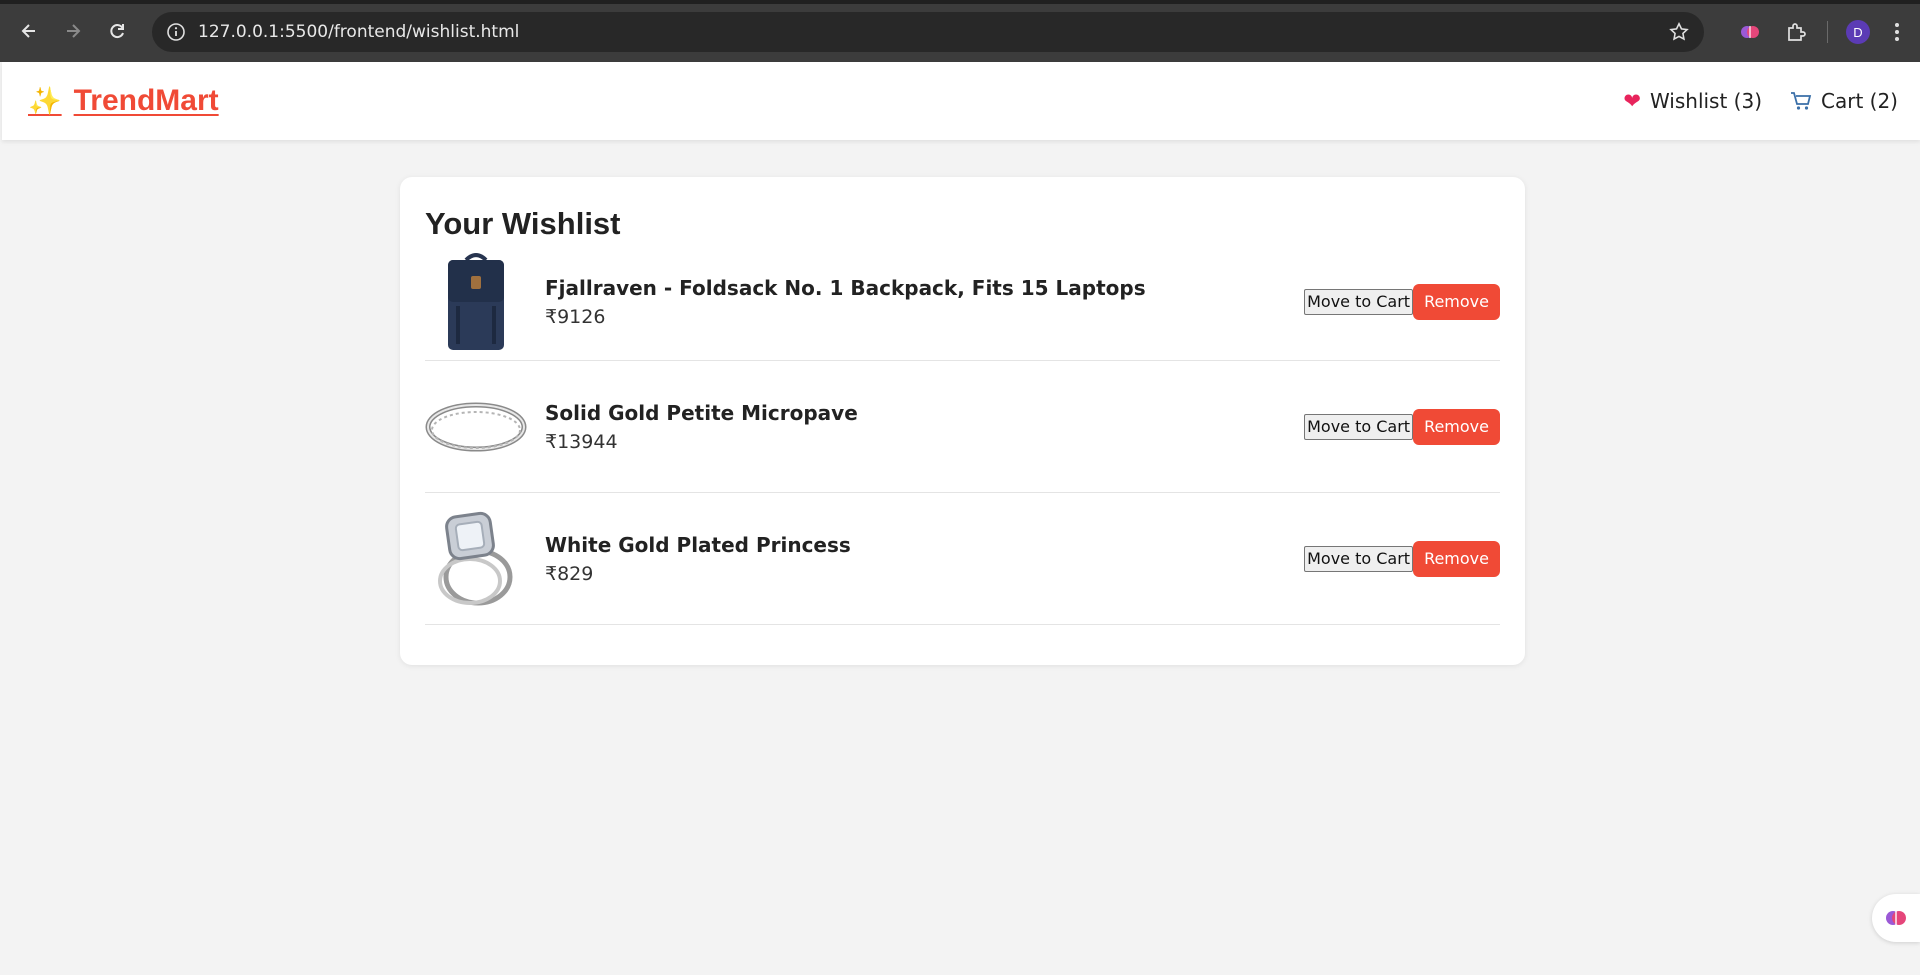  What do you see at coordinates (1827, 32) in the screenshot?
I see `toolbar-divider` at bounding box center [1827, 32].